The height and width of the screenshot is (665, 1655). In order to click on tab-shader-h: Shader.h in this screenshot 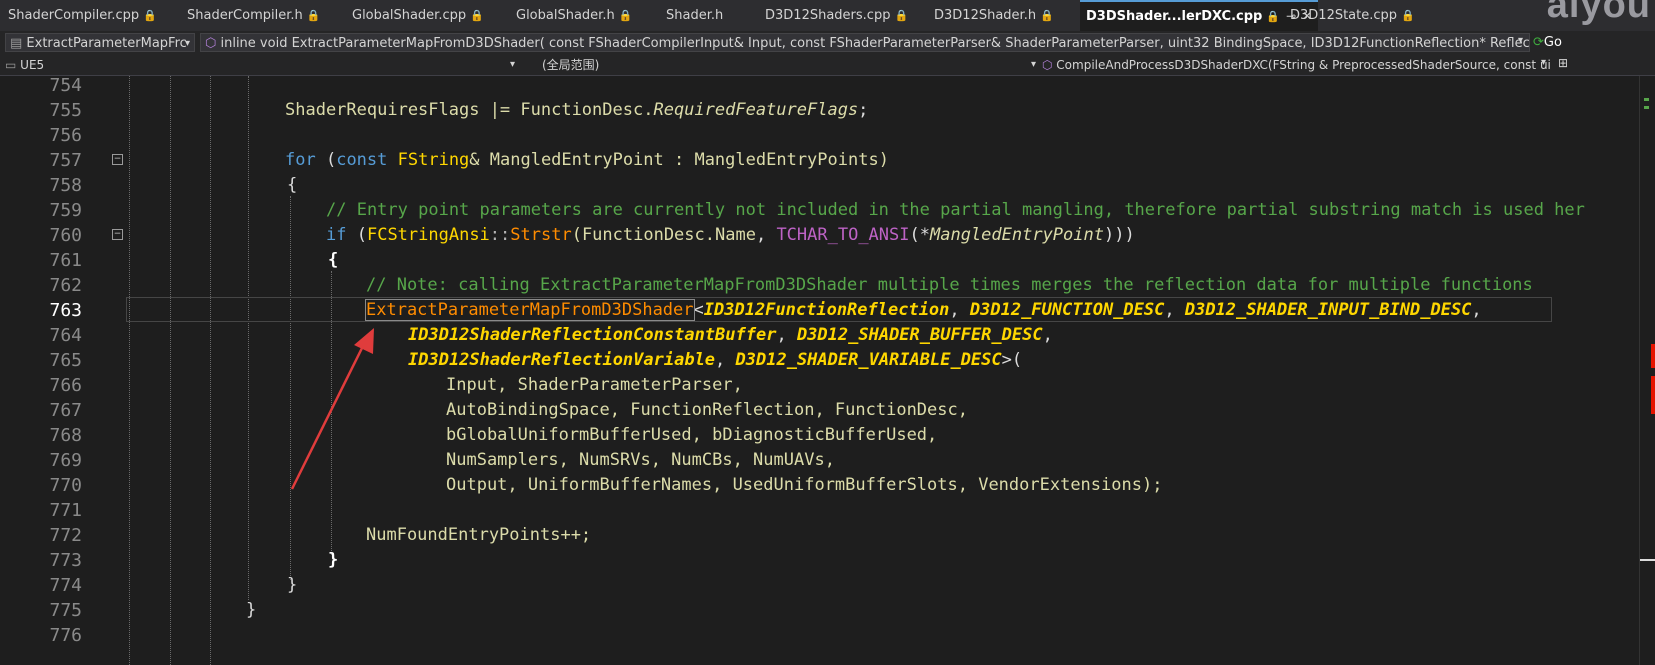, I will do `click(694, 15)`.